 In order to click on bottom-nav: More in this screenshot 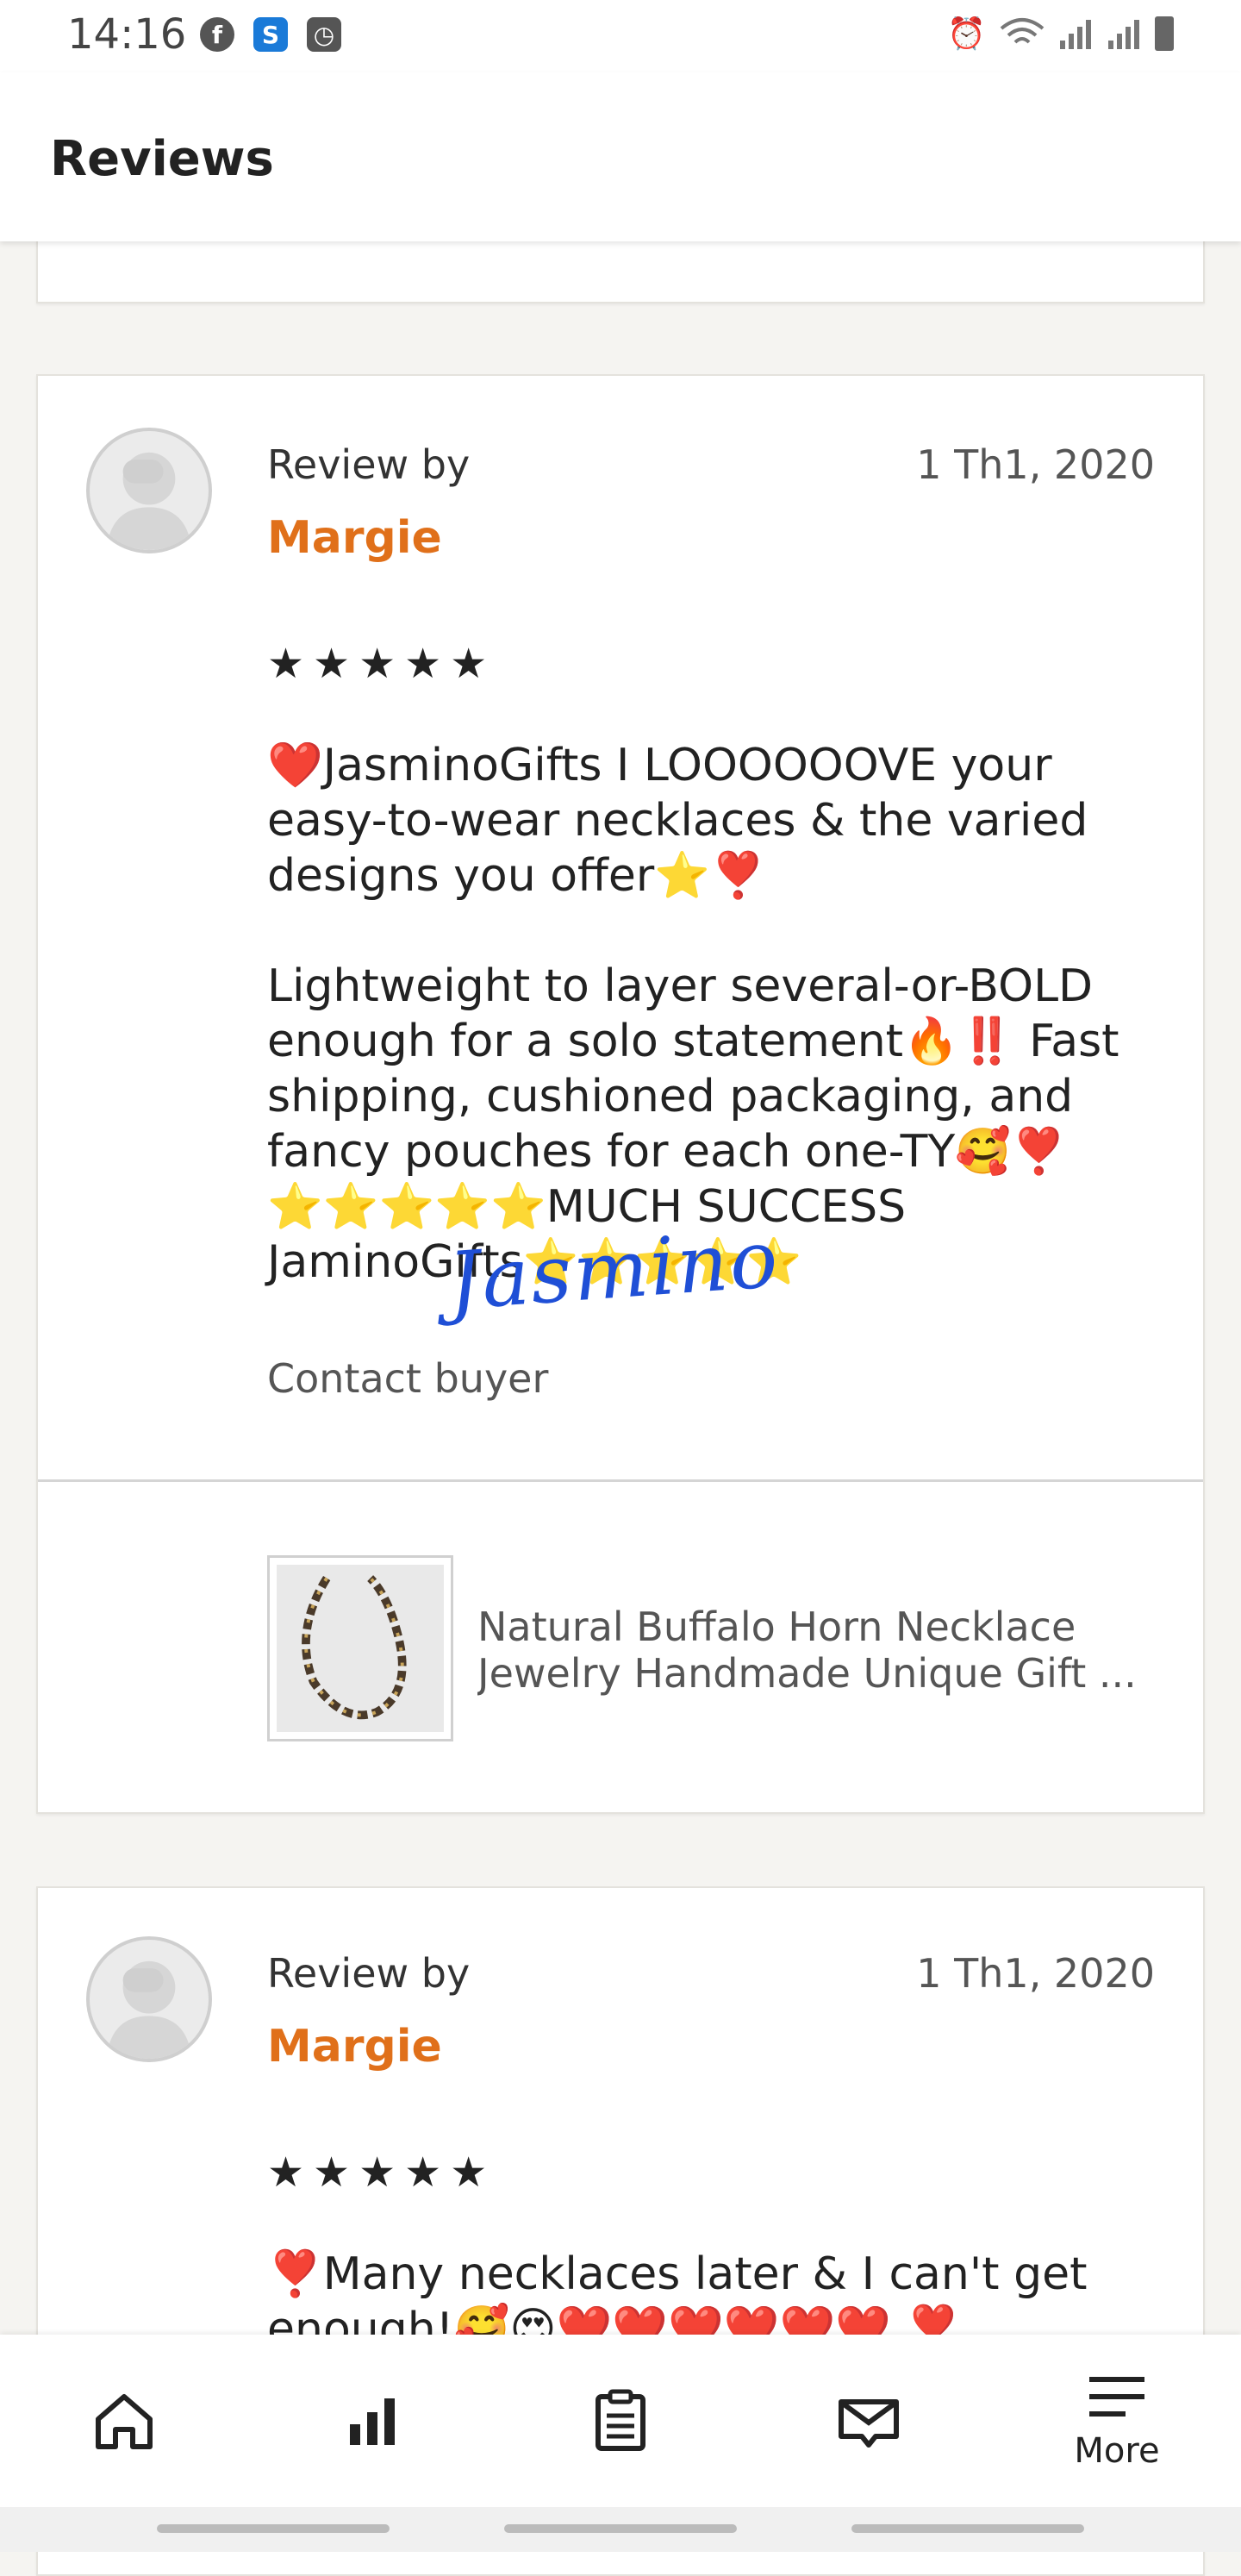, I will do `click(620, 2421)`.